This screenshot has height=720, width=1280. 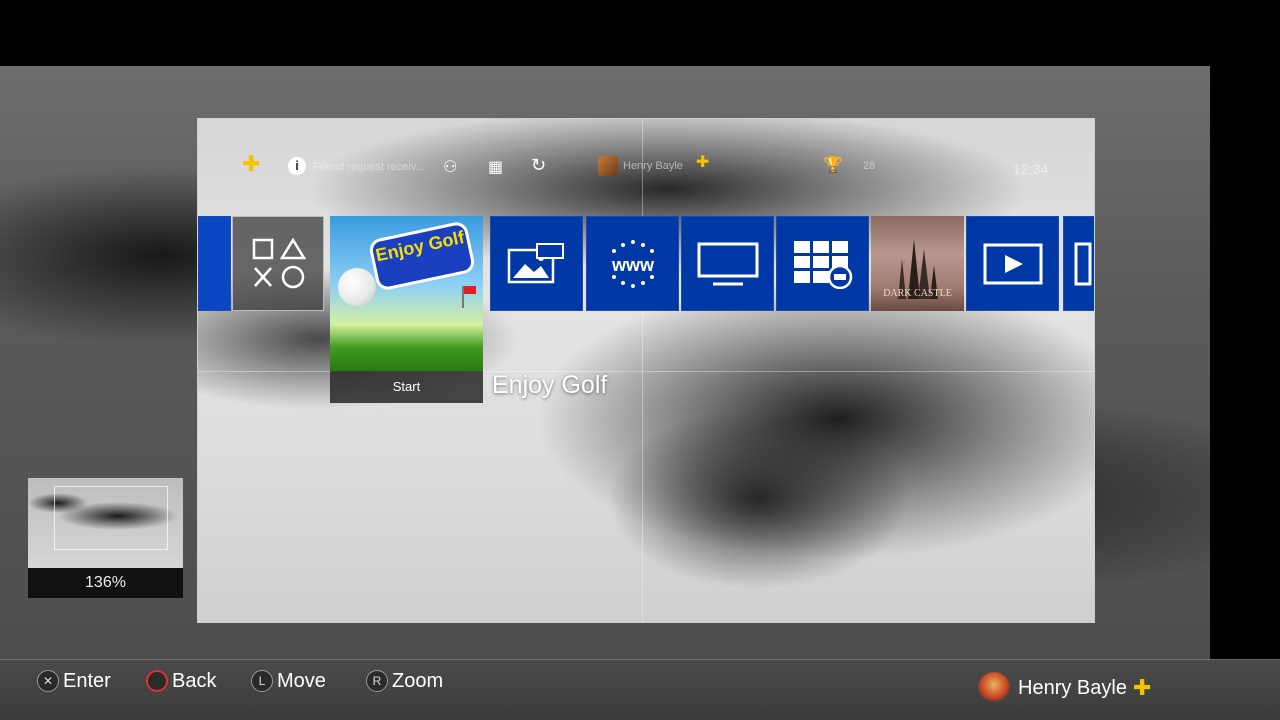 What do you see at coordinates (469, 297) in the screenshot?
I see `flag-icon` at bounding box center [469, 297].